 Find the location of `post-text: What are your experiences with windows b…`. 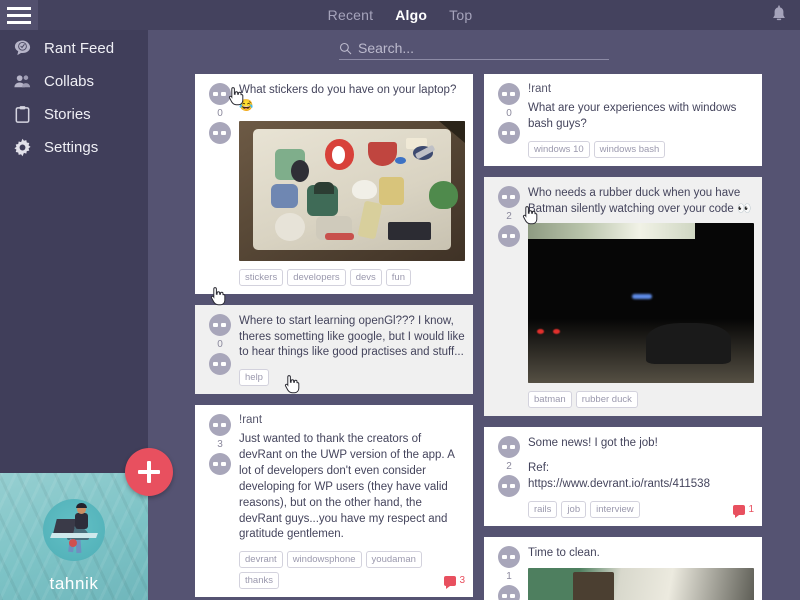

post-text: What are your experiences with windows b… is located at coordinates (634, 116).